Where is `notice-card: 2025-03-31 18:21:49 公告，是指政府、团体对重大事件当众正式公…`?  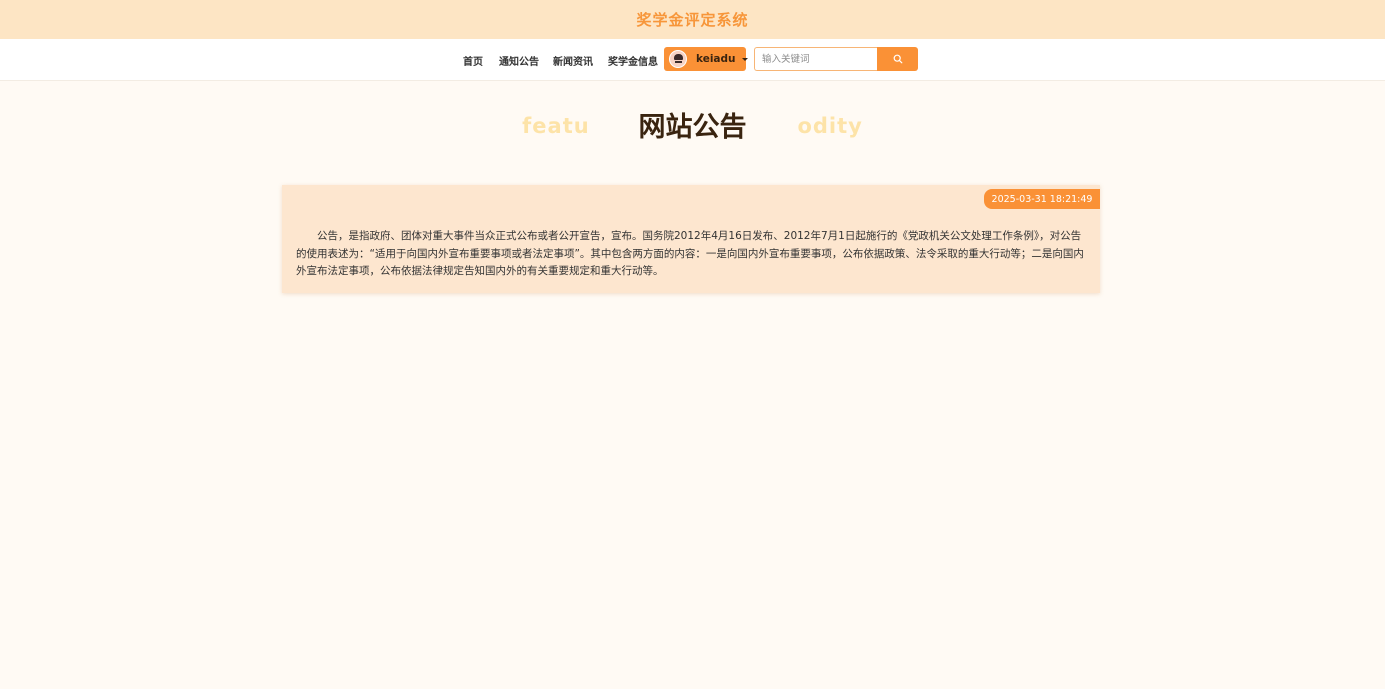 notice-card: 2025-03-31 18:21:49 公告，是指政府、团体对重大事件当众正式公… is located at coordinates (691, 239).